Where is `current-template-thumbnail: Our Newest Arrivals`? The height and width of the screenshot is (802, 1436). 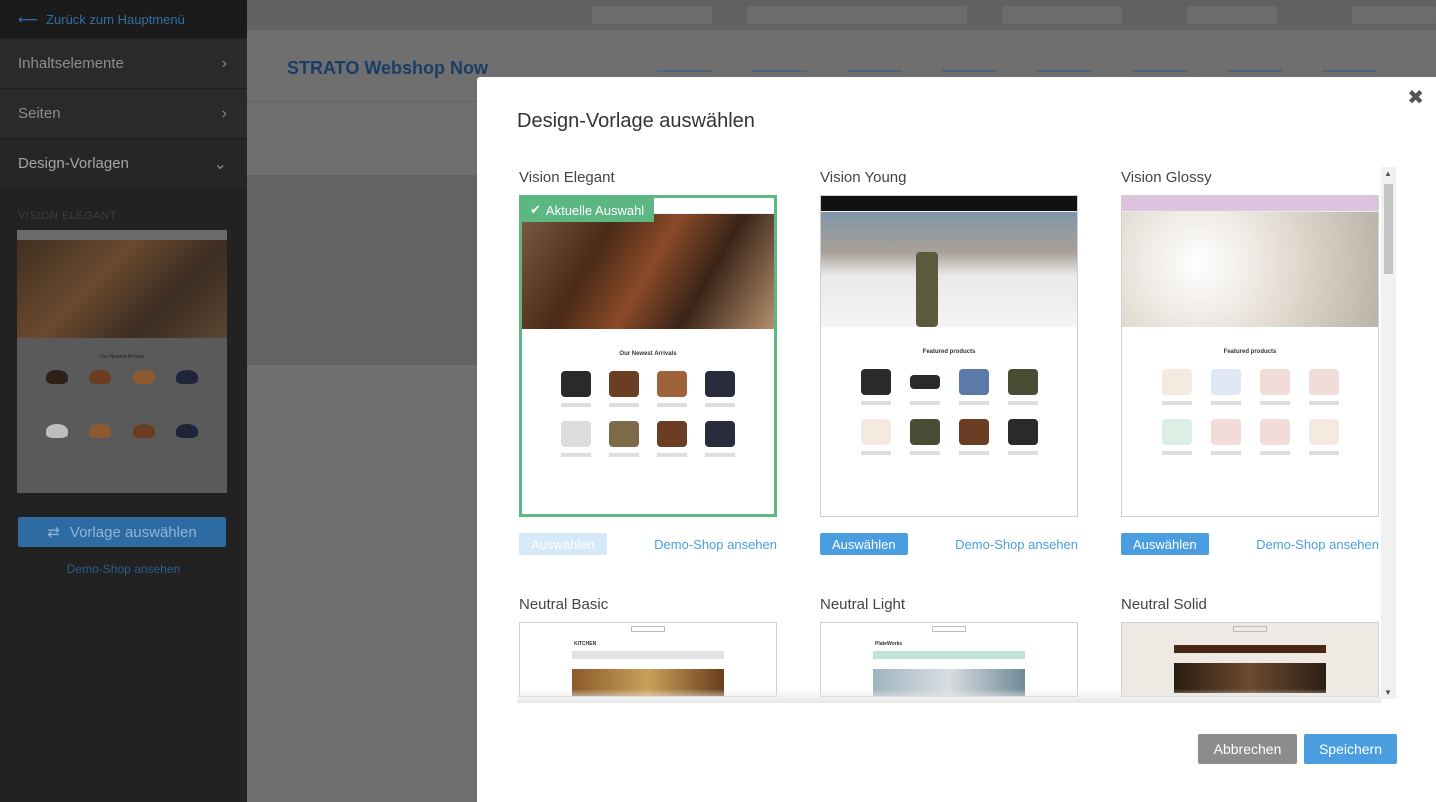
current-template-thumbnail: Our Newest Arrivals is located at coordinates (122, 361).